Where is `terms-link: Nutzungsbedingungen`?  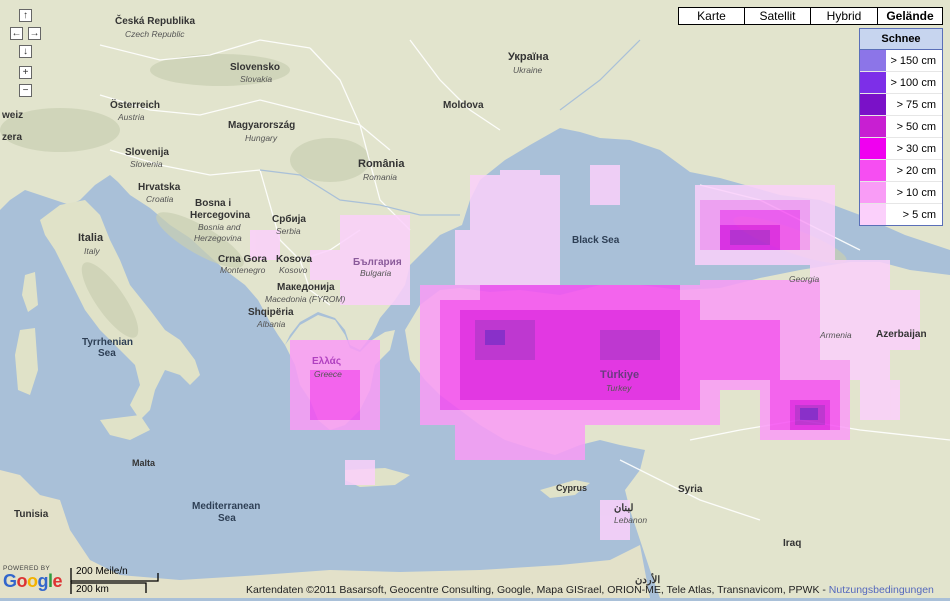 terms-link: Nutzungsbedingungen is located at coordinates (881, 590).